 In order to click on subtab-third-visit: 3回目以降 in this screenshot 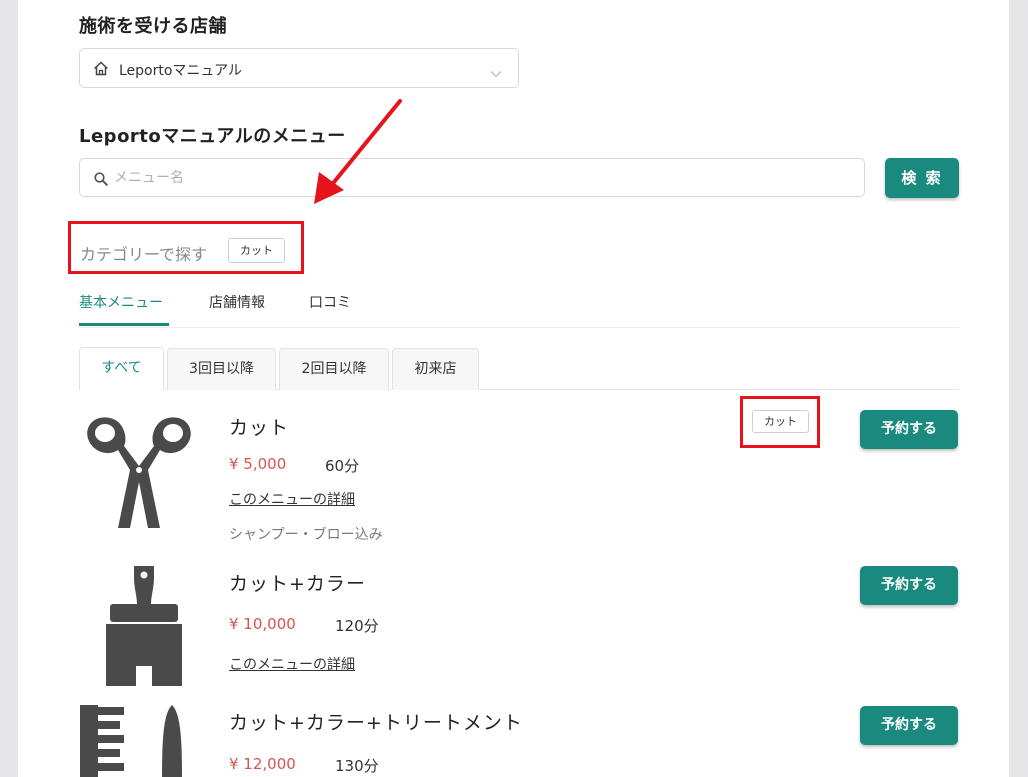, I will do `click(221, 369)`.